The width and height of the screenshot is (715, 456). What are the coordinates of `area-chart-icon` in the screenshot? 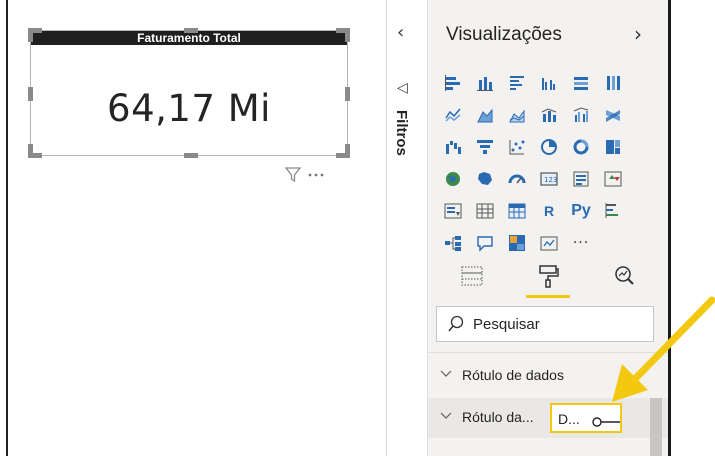 It's located at (485, 115).